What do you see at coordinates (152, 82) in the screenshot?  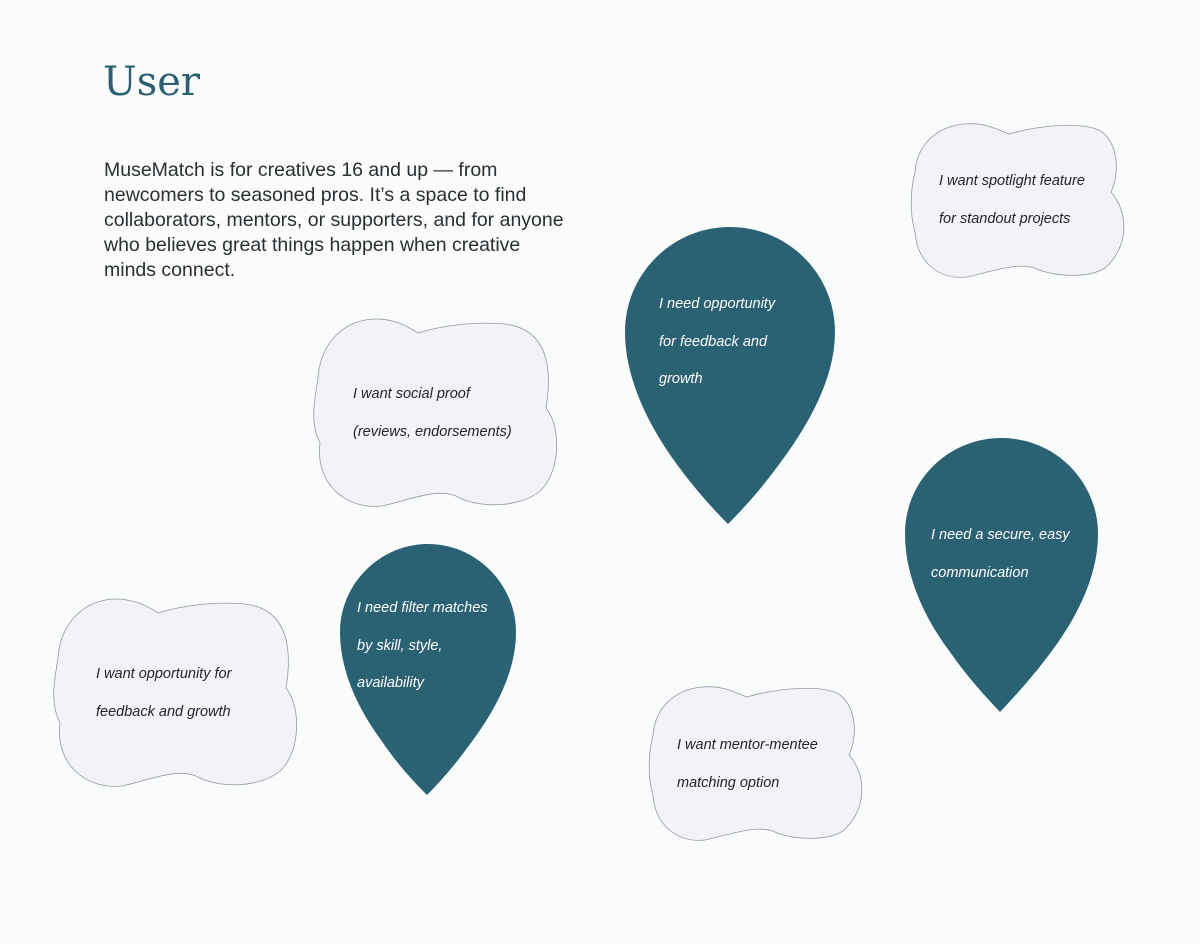 I see `page-title: User` at bounding box center [152, 82].